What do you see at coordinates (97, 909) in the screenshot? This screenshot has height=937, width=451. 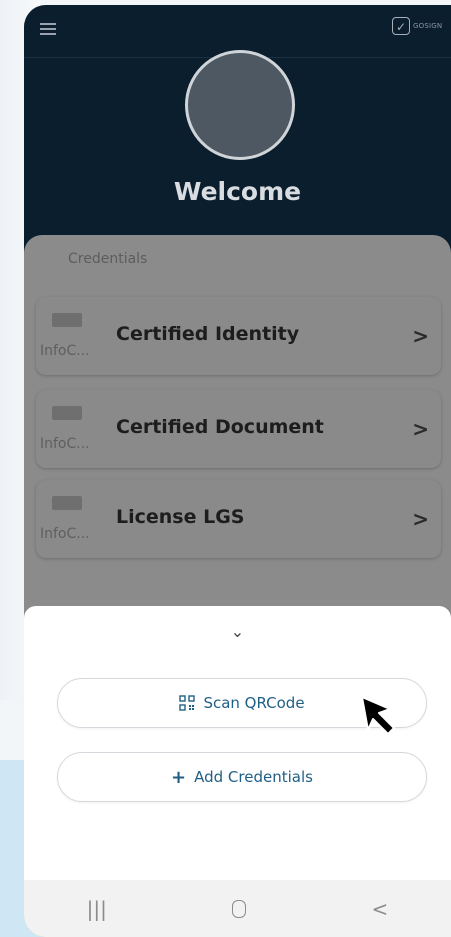 I see `recents-button: |||` at bounding box center [97, 909].